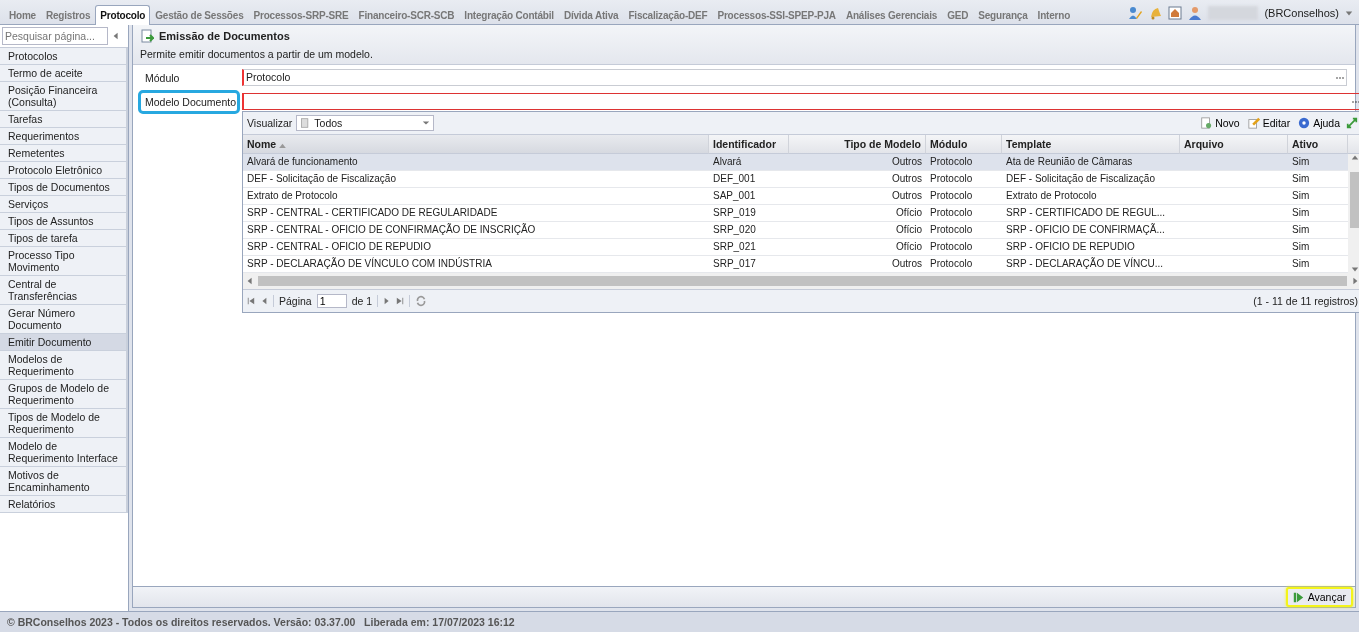 Image resolution: width=1359 pixels, height=632 pixels. What do you see at coordinates (64, 73) in the screenshot?
I see `sidebar-item: Termo de aceite` at bounding box center [64, 73].